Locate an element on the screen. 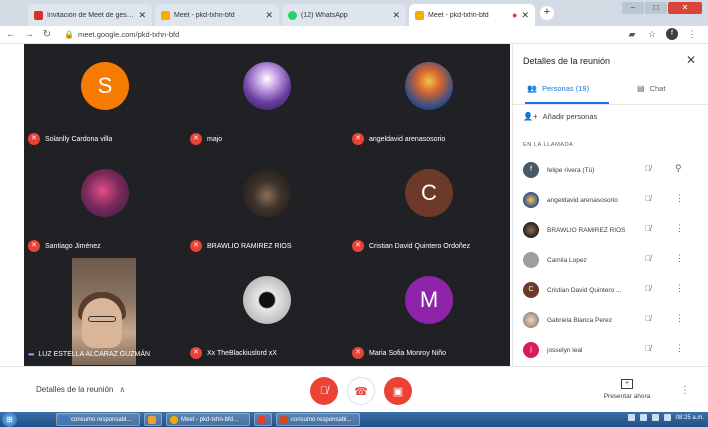 The width and height of the screenshot is (708, 427). profile-avatar: f is located at coordinates (672, 34).